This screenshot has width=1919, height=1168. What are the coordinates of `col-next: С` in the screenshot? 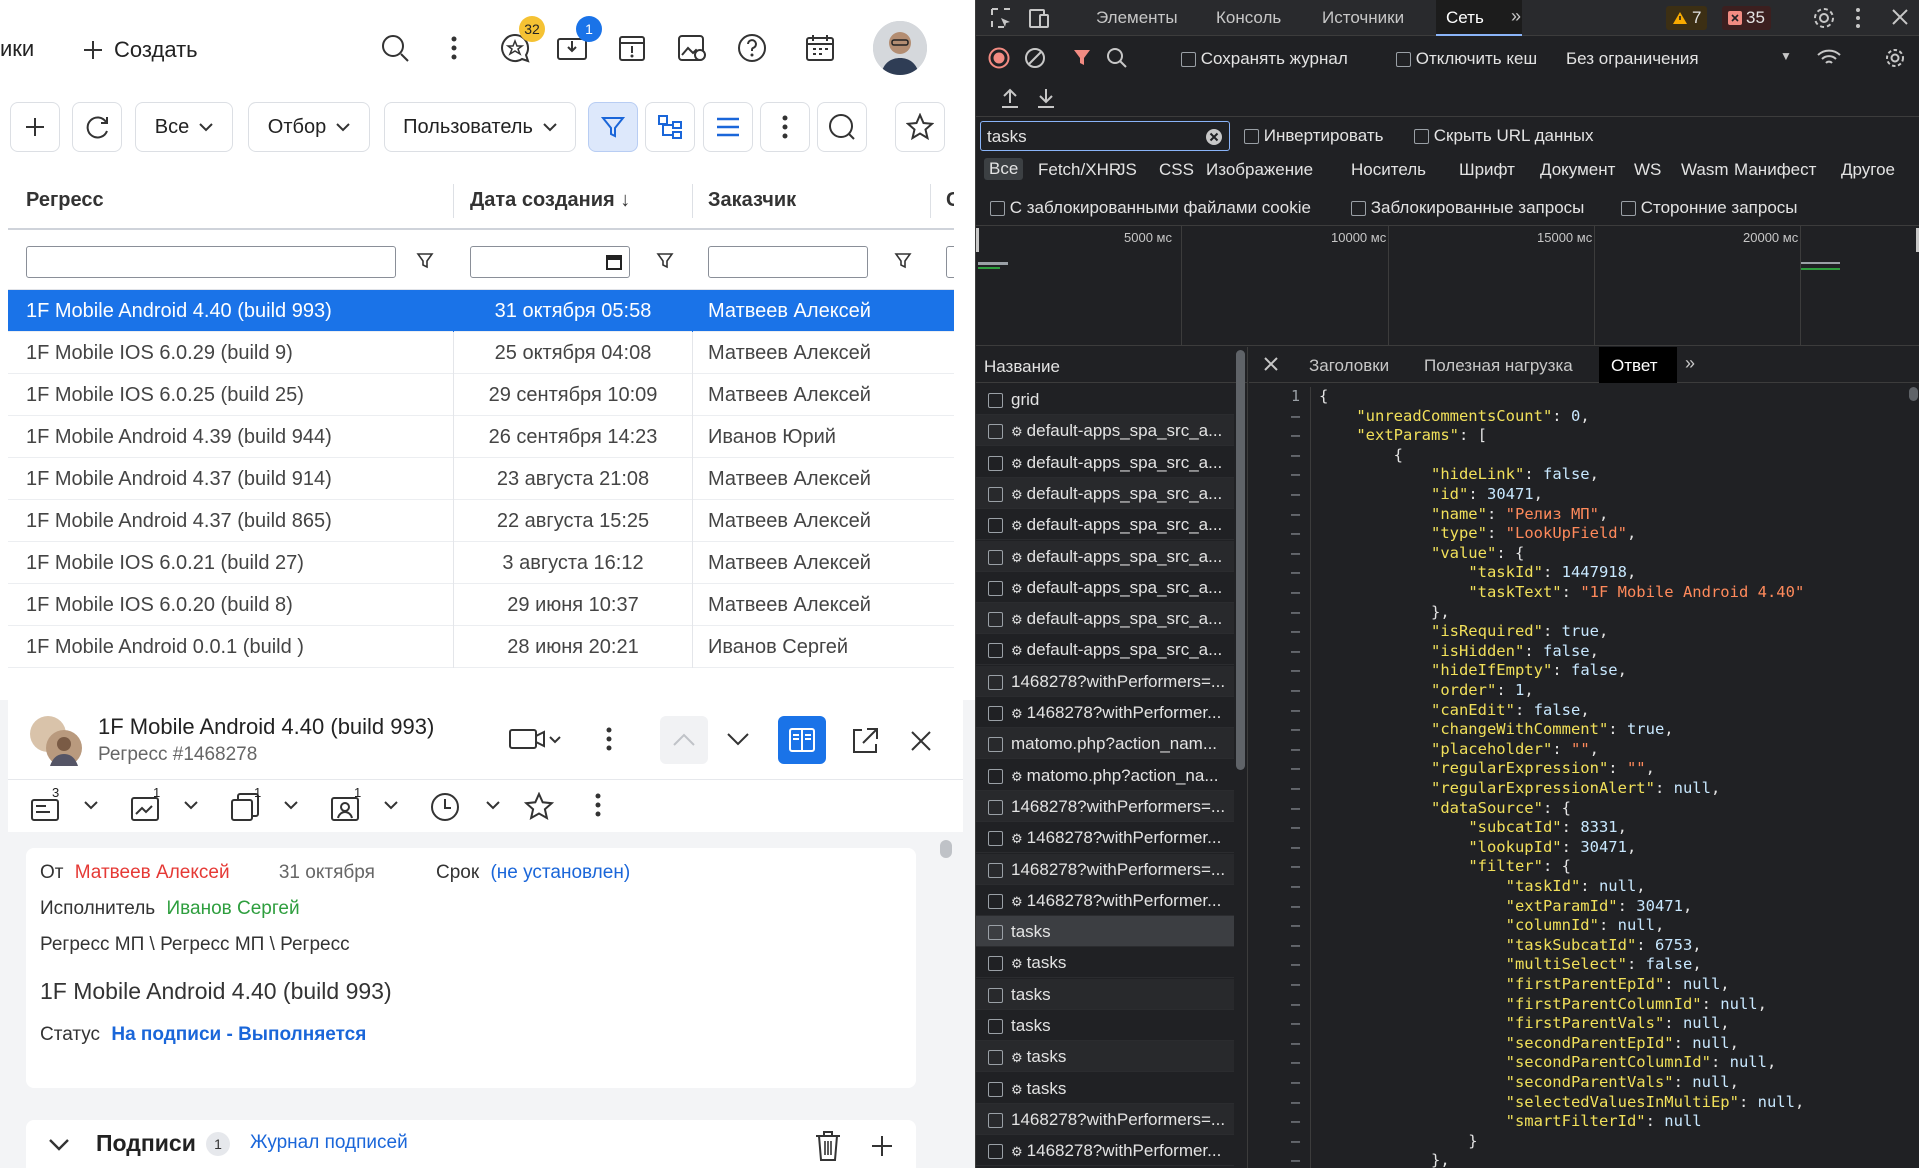 It's located at (950, 200).